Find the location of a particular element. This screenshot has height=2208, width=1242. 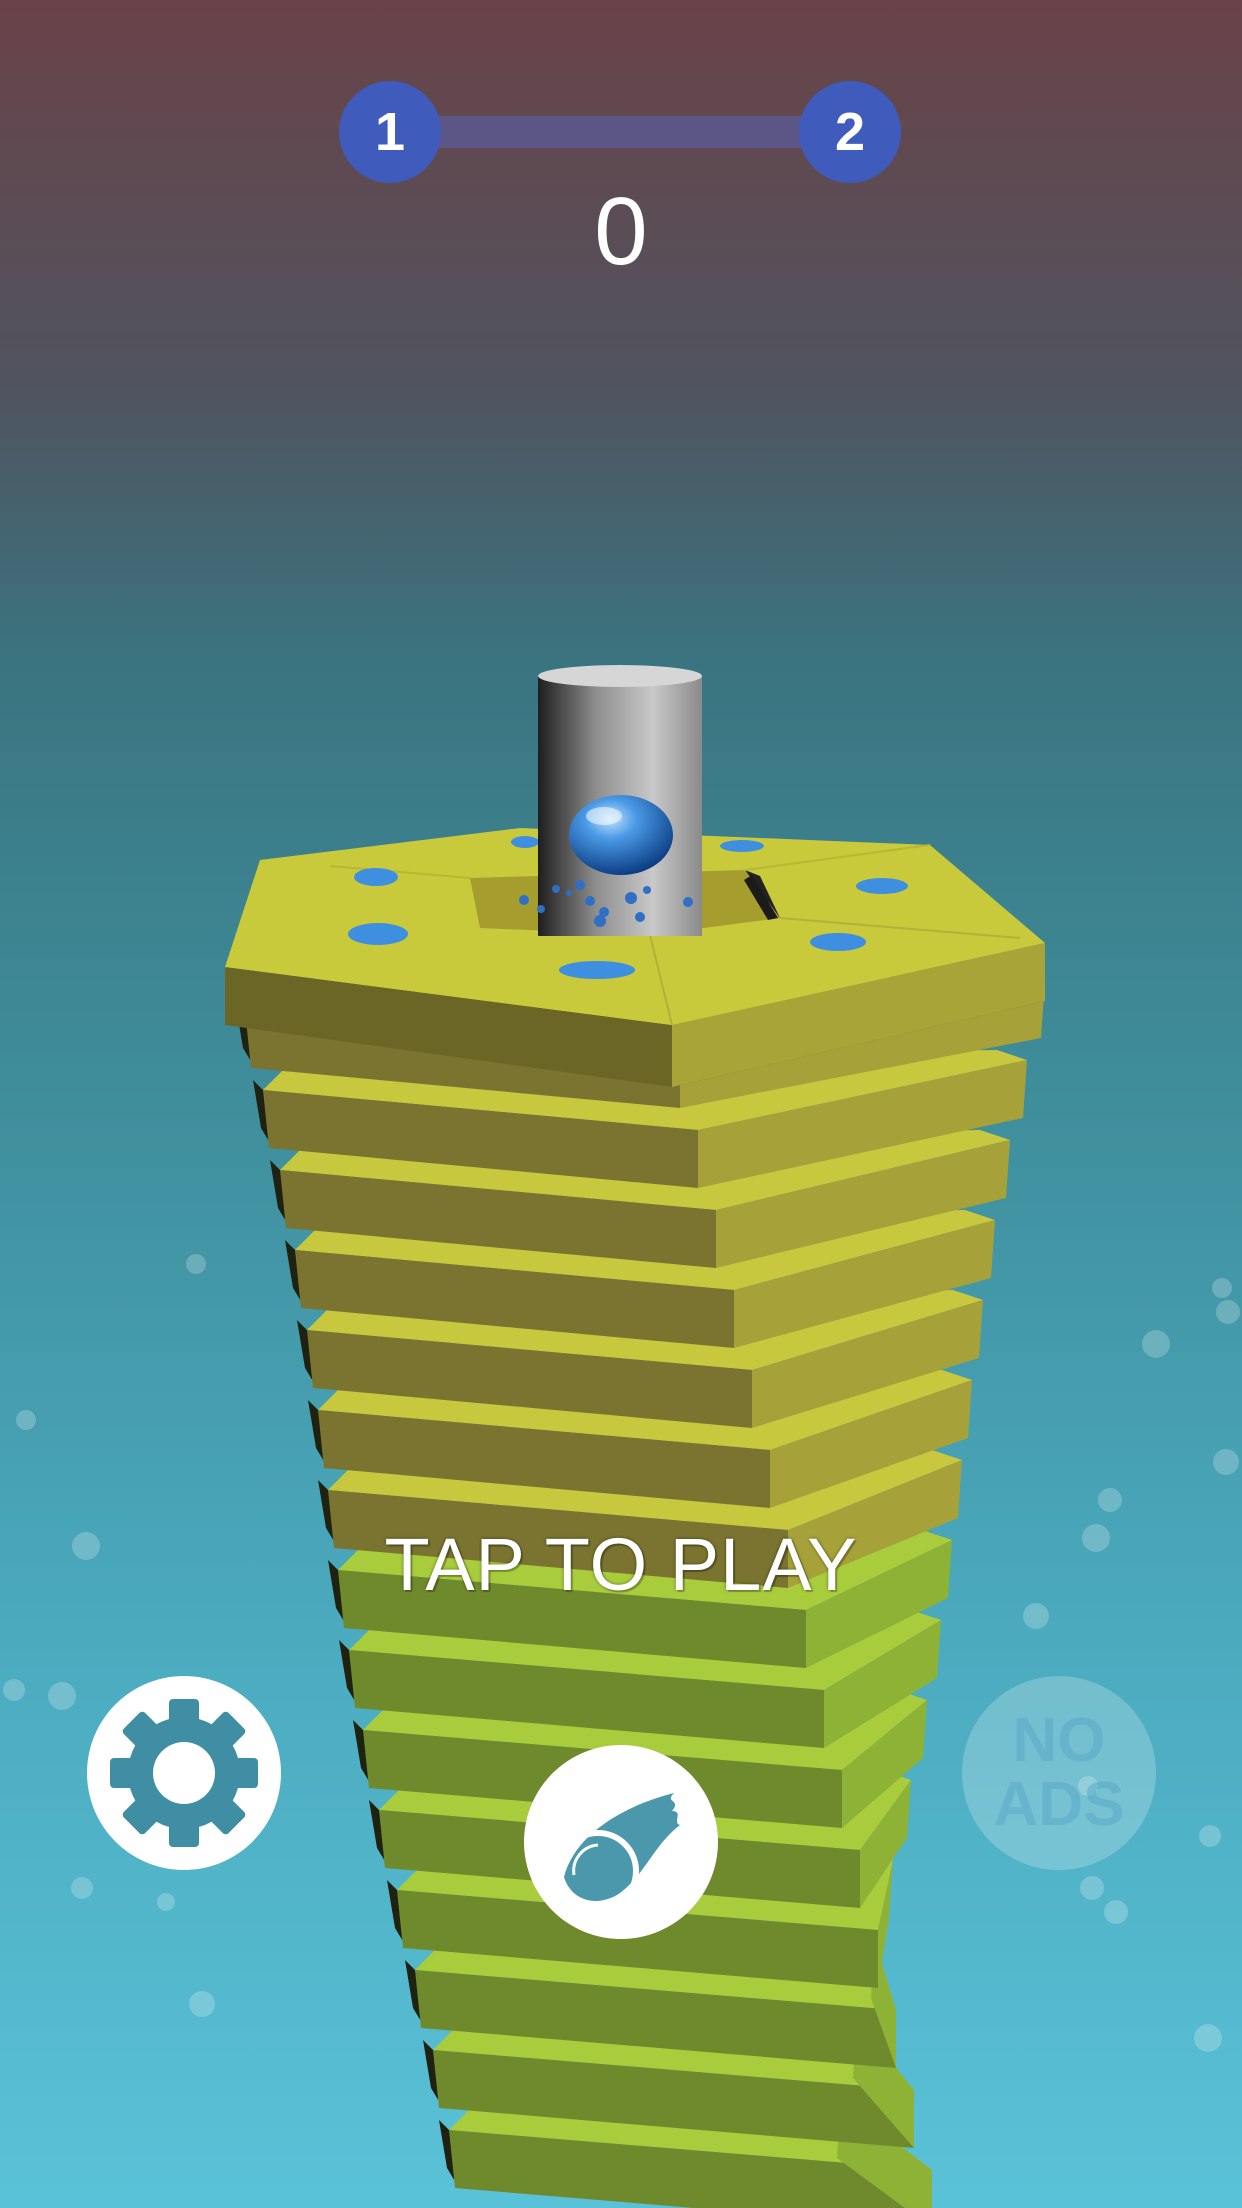

gear-icon is located at coordinates (184, 1773).